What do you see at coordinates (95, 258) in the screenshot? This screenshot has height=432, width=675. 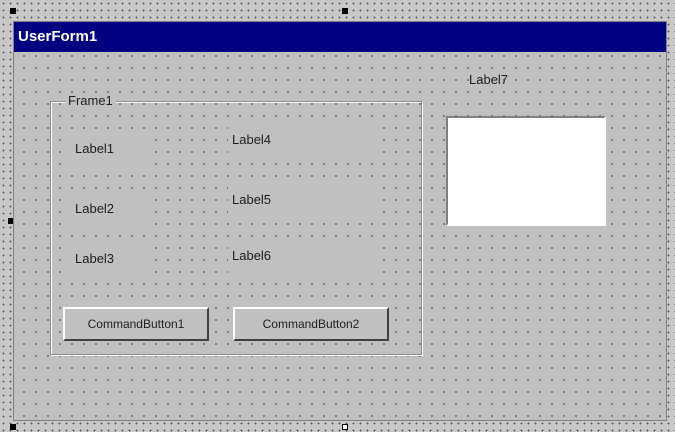 I see `label3: Label3` at bounding box center [95, 258].